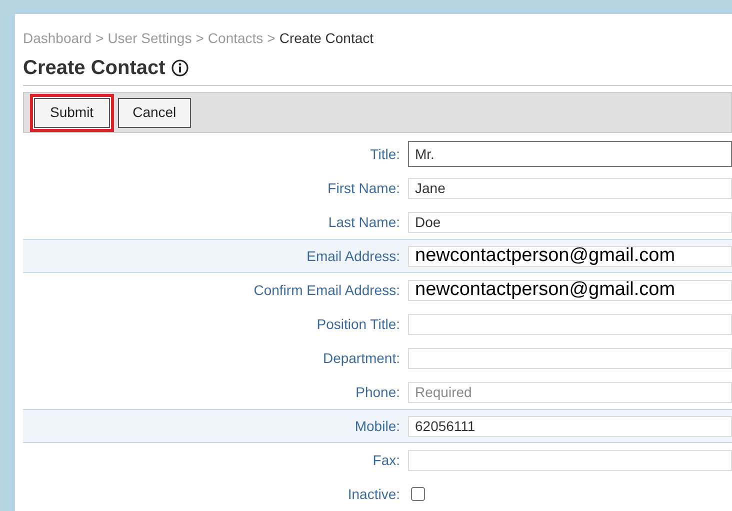  Describe the element at coordinates (418, 494) in the screenshot. I see `checkbox` at that location.